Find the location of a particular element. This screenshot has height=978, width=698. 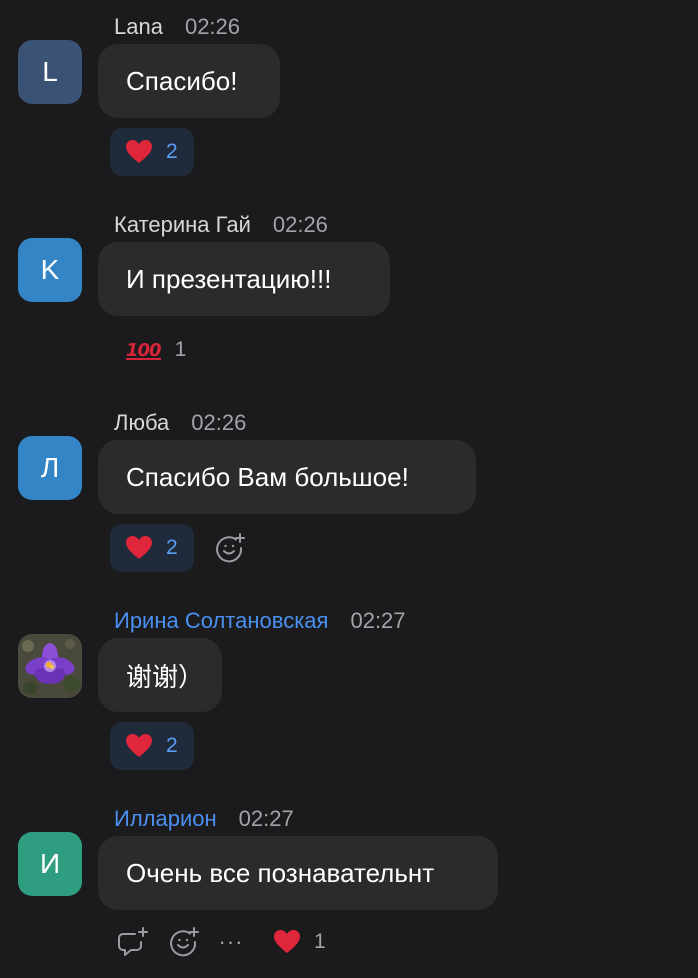

sender-name: Ирина Солтановская is located at coordinates (221, 620).